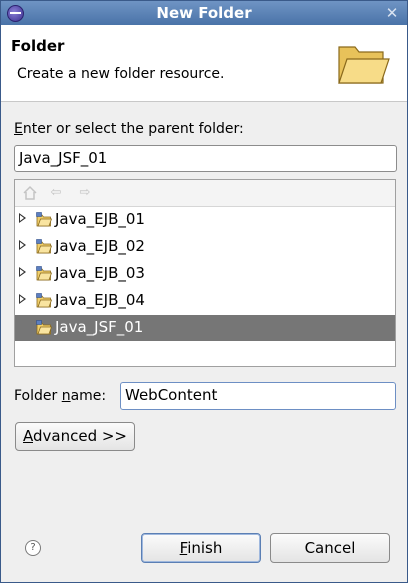 This screenshot has height=583, width=408. Describe the element at coordinates (201, 548) in the screenshot. I see `finish-button: Finish` at that location.